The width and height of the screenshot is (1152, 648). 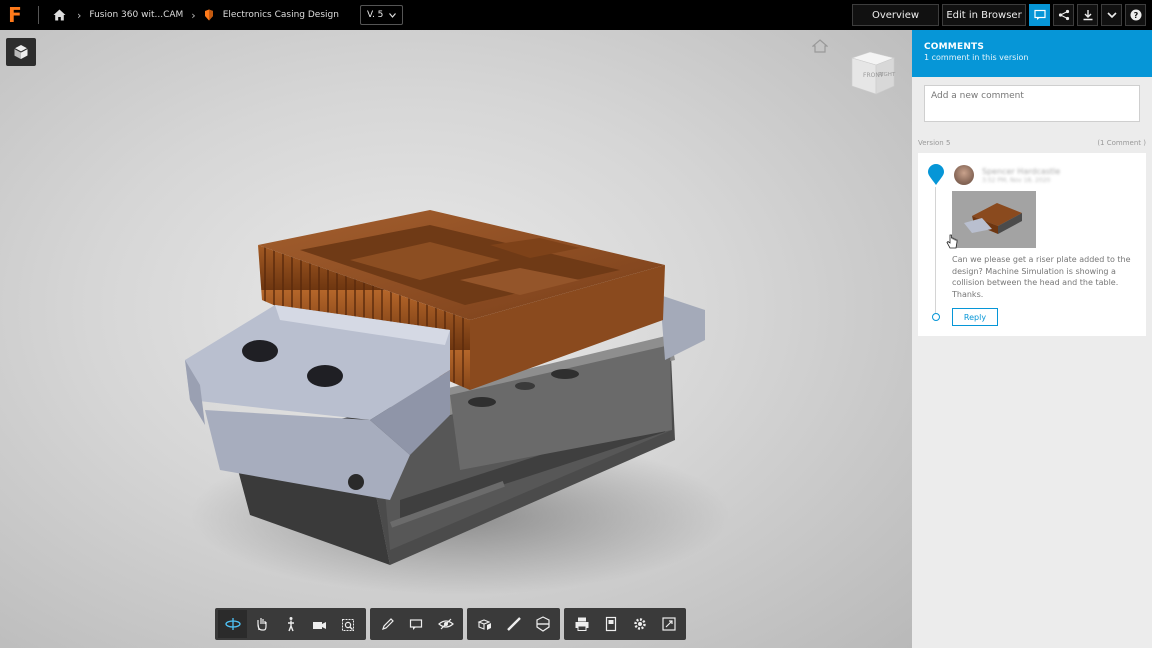 What do you see at coordinates (1121, 143) in the screenshot?
I see `comment-count: (1 Comment )` at bounding box center [1121, 143].